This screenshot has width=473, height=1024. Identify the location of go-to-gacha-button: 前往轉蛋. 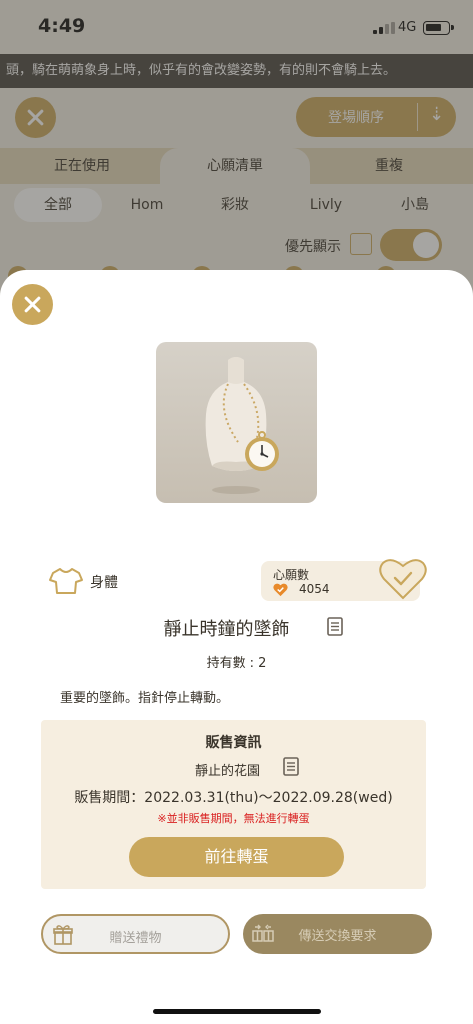
(236, 857).